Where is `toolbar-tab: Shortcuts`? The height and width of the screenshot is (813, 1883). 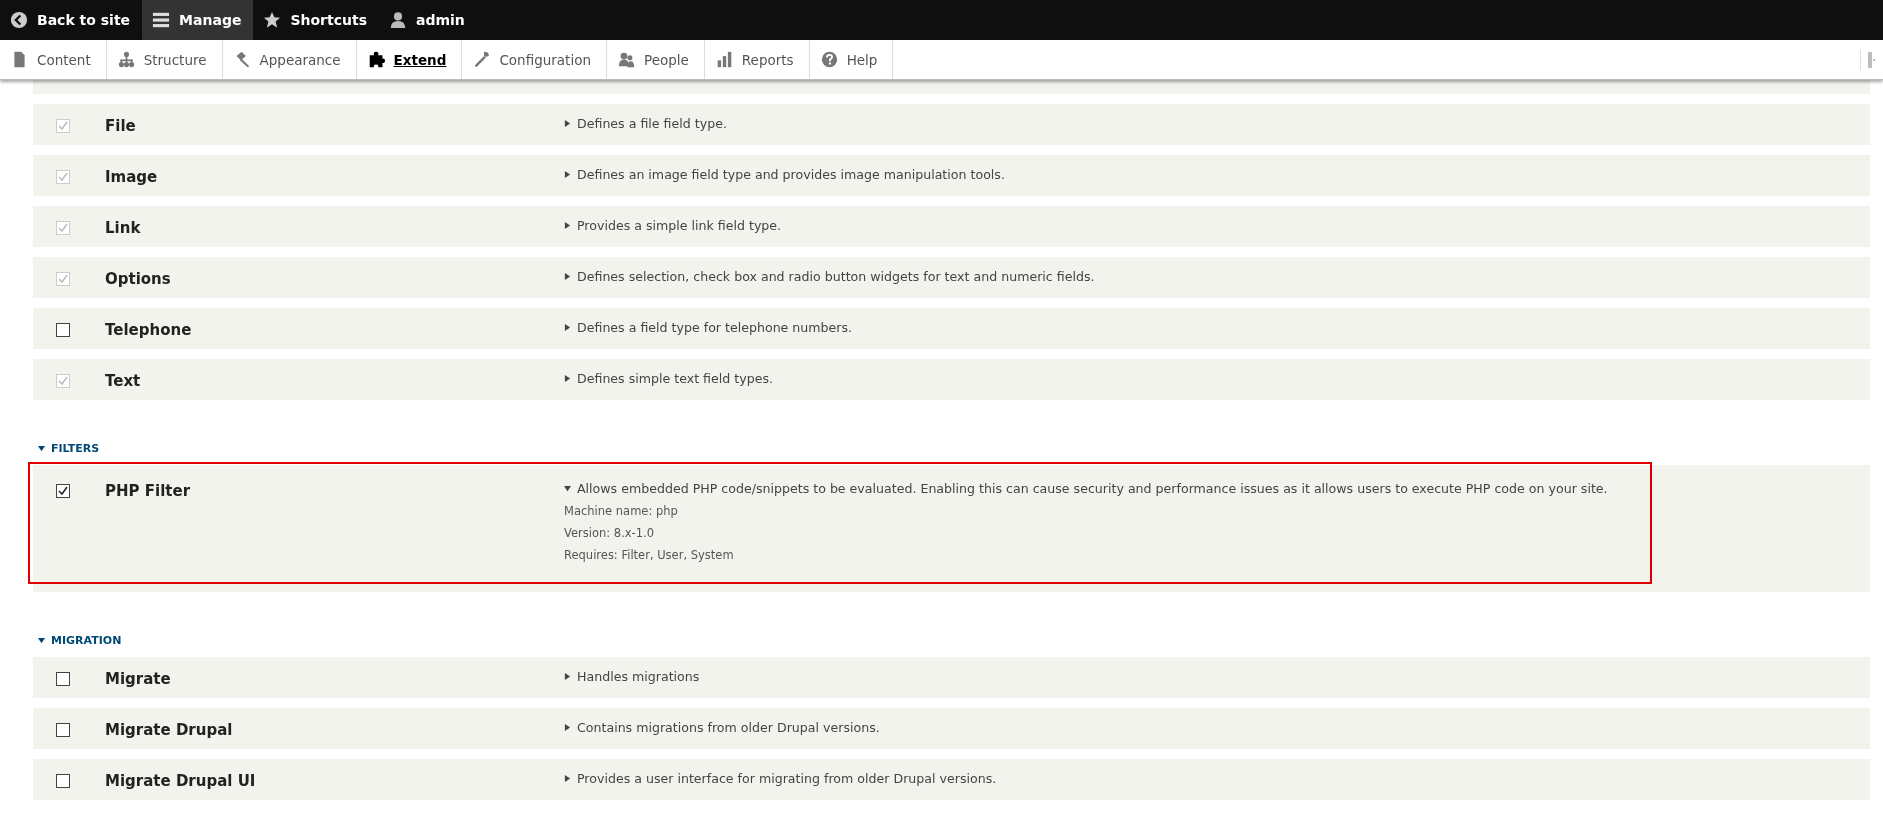
toolbar-tab: Shortcuts is located at coordinates (316, 20).